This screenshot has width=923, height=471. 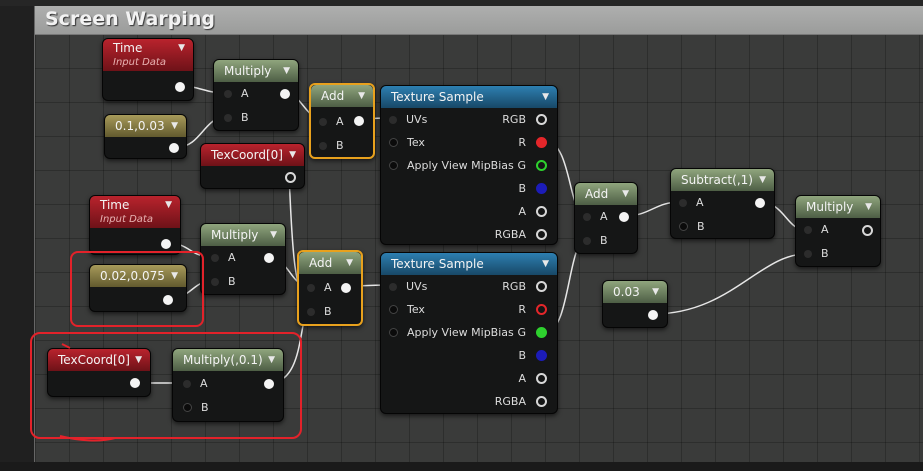 What do you see at coordinates (522, 142) in the screenshot?
I see `output-label-r: R` at bounding box center [522, 142].